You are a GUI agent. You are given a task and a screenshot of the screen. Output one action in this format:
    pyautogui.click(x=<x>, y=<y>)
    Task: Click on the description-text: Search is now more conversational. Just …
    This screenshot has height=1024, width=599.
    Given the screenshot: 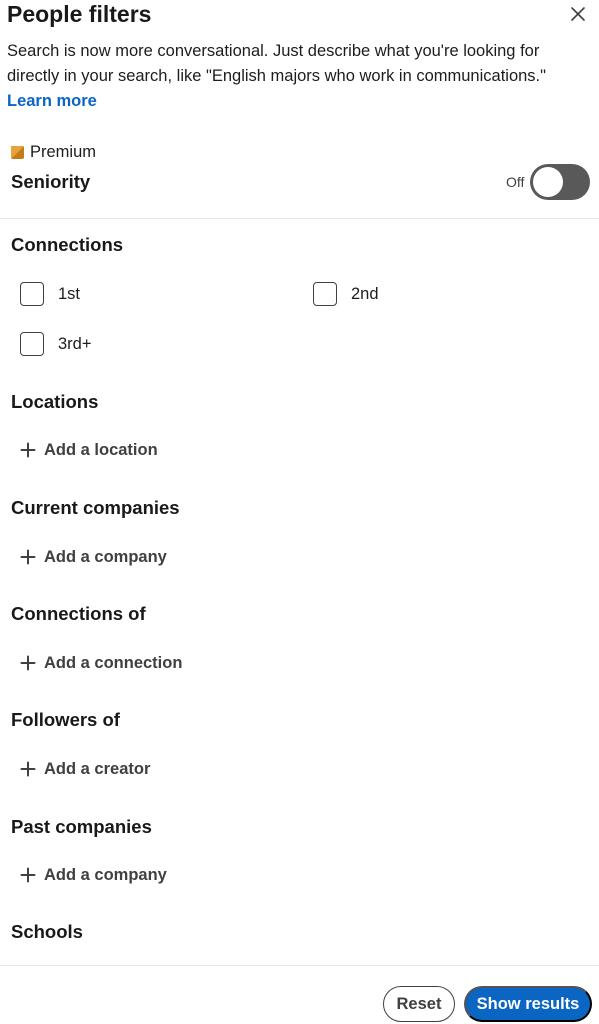 What is the action you would take?
    pyautogui.click(x=292, y=76)
    